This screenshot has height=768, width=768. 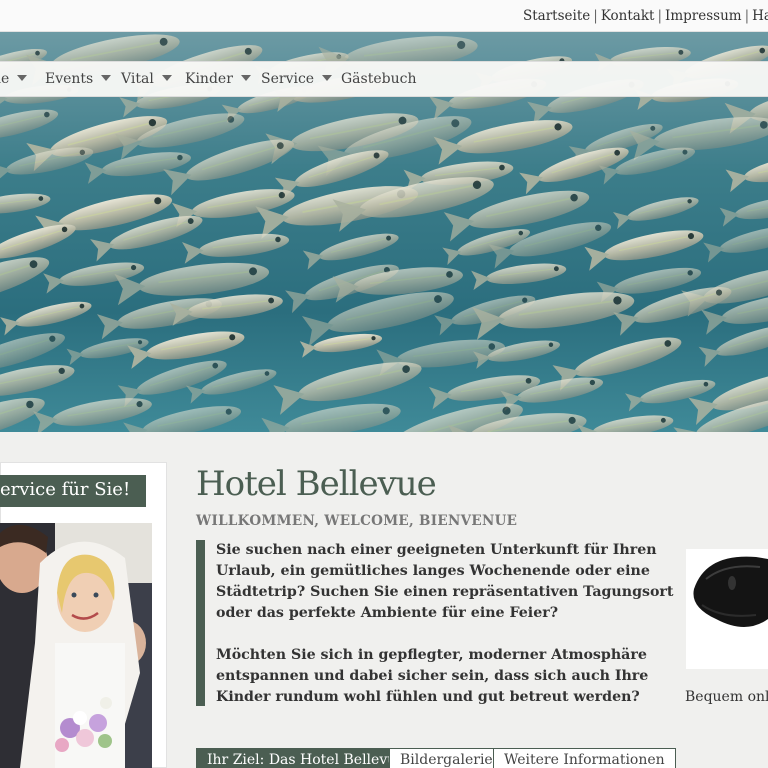 I want to click on link-impressum: Impressum, so click(x=703, y=16).